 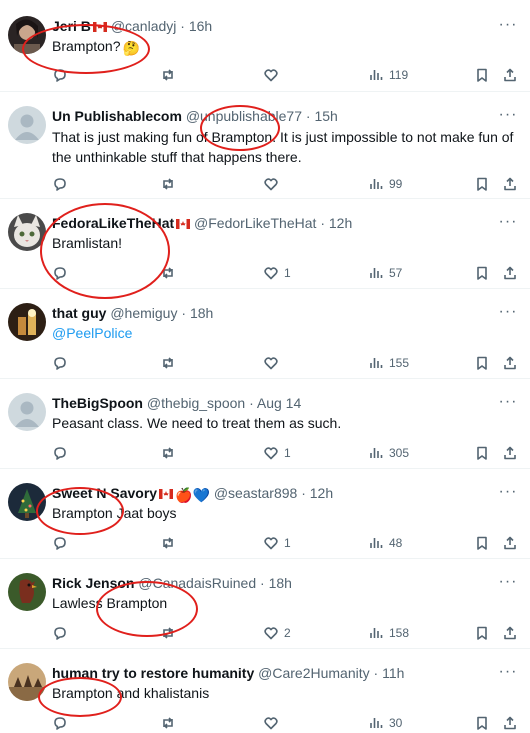 What do you see at coordinates (93, 583) in the screenshot?
I see `display-name: Rick Jenson` at bounding box center [93, 583].